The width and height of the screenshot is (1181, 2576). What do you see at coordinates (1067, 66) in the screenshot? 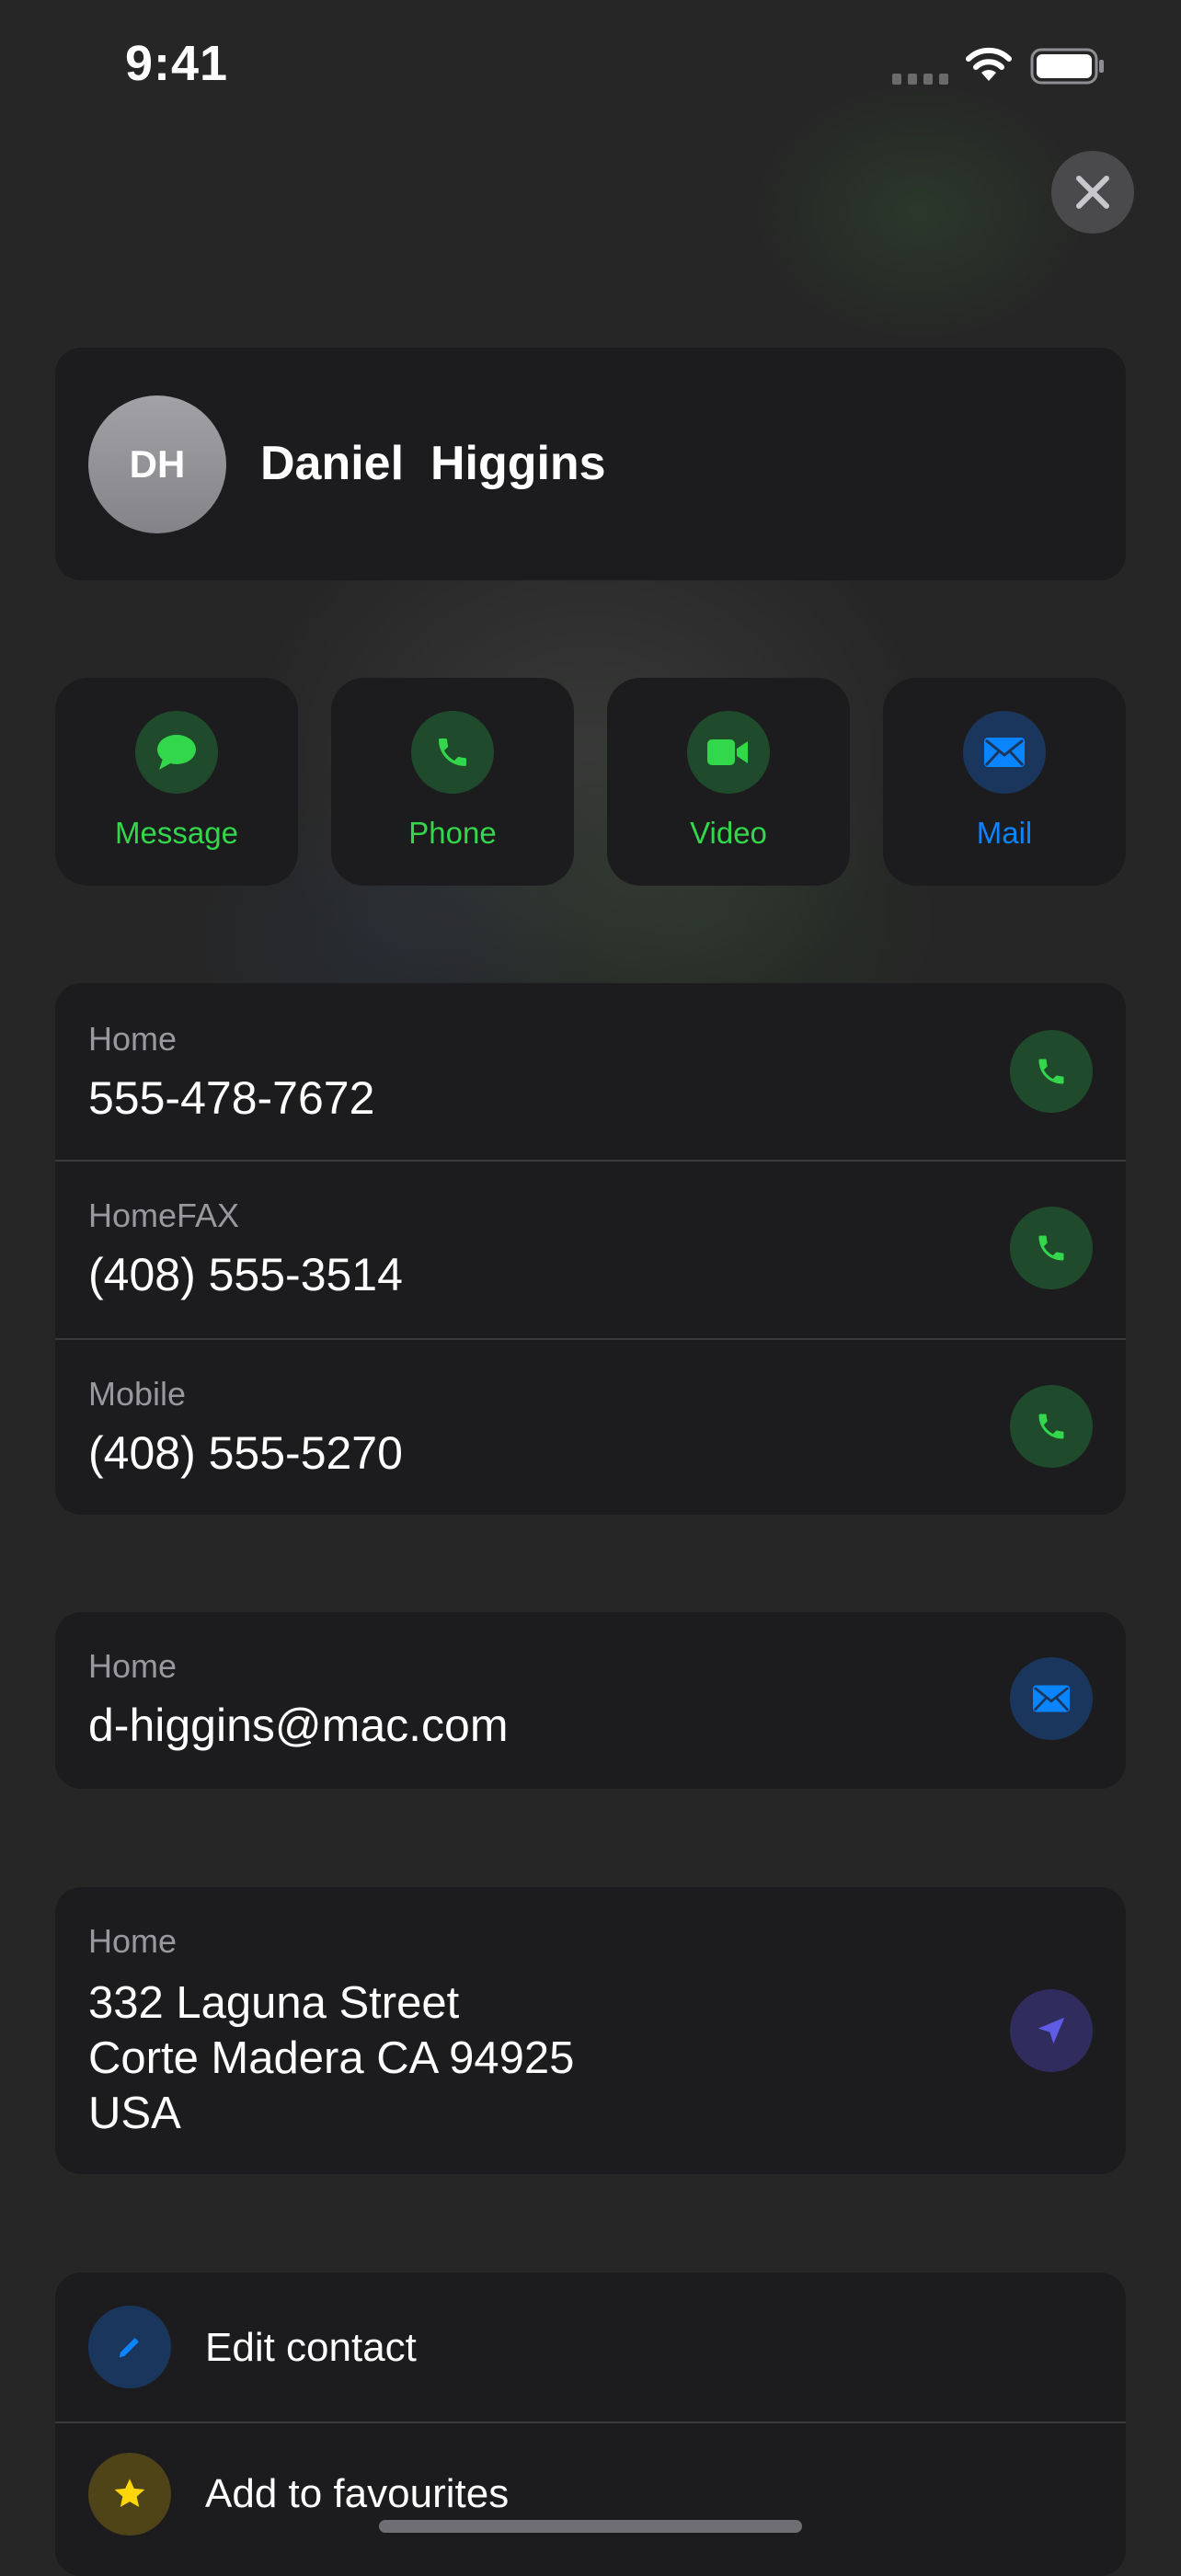
I see `battery-icon` at bounding box center [1067, 66].